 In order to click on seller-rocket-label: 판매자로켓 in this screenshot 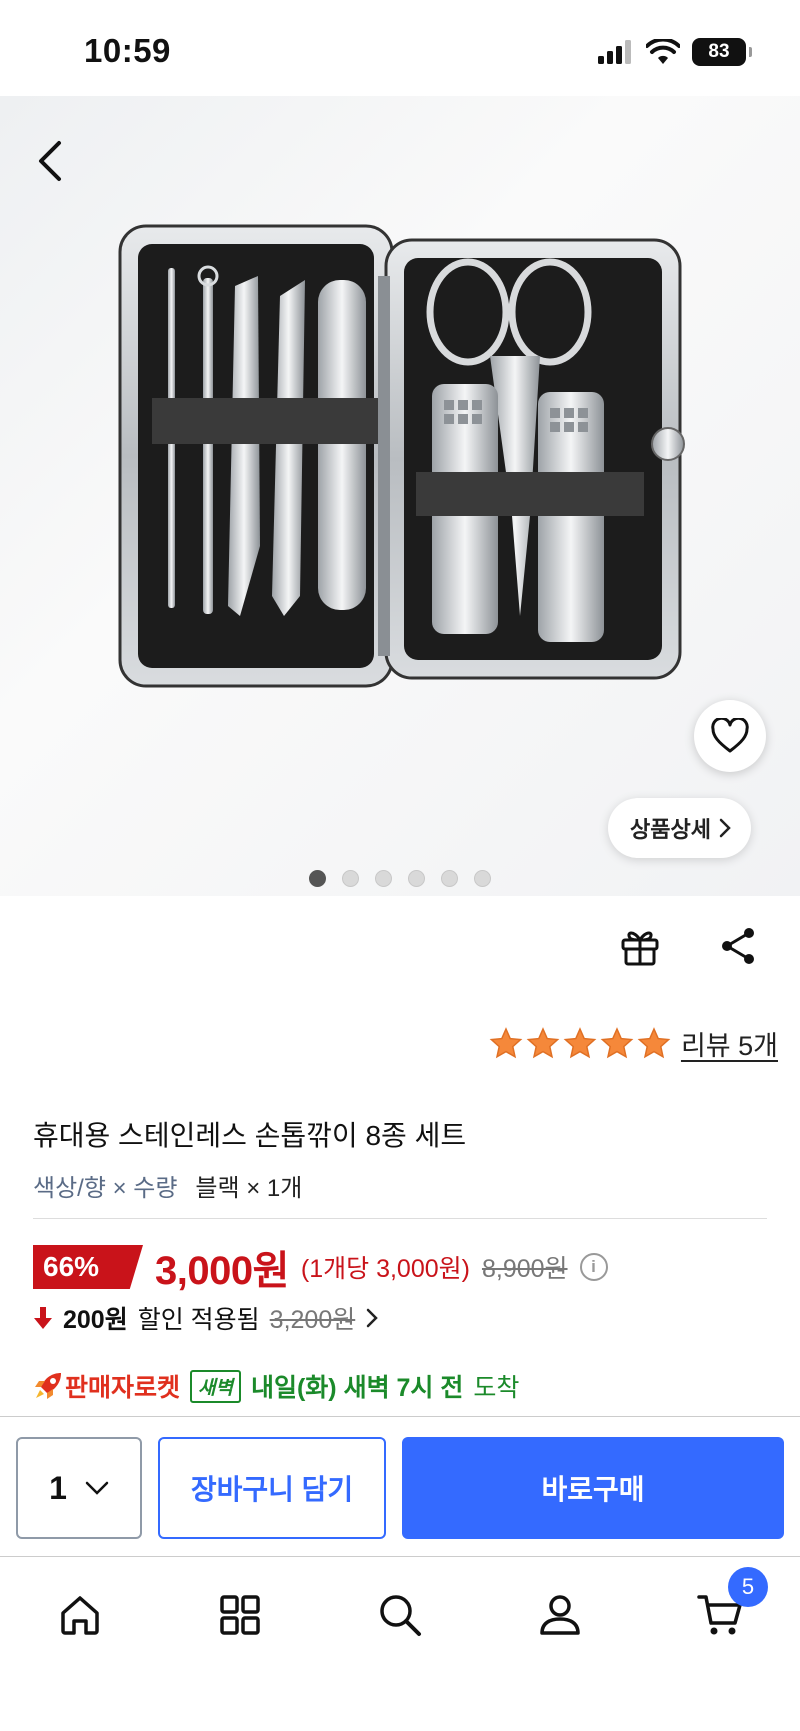, I will do `click(106, 1386)`.